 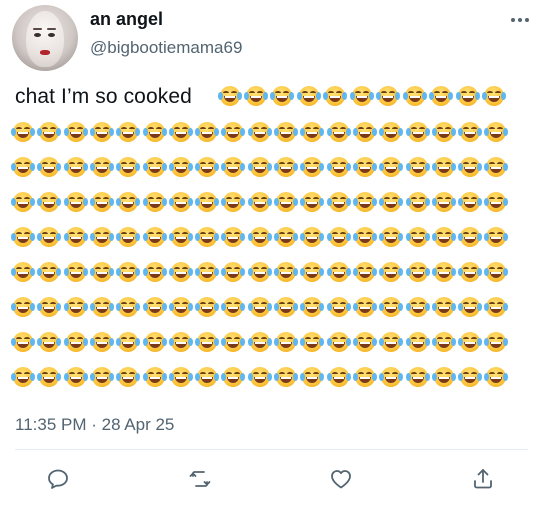 What do you see at coordinates (126, 19) in the screenshot?
I see `display-name: an angel` at bounding box center [126, 19].